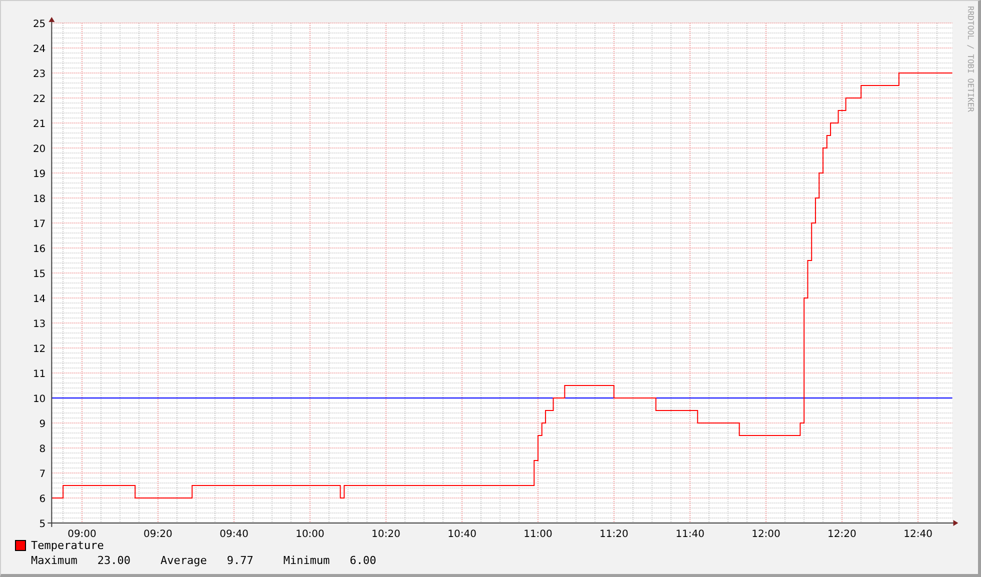 Image resolution: width=981 pixels, height=577 pixels. What do you see at coordinates (310, 534) in the screenshot?
I see `x-tick-label: 10:00` at bounding box center [310, 534].